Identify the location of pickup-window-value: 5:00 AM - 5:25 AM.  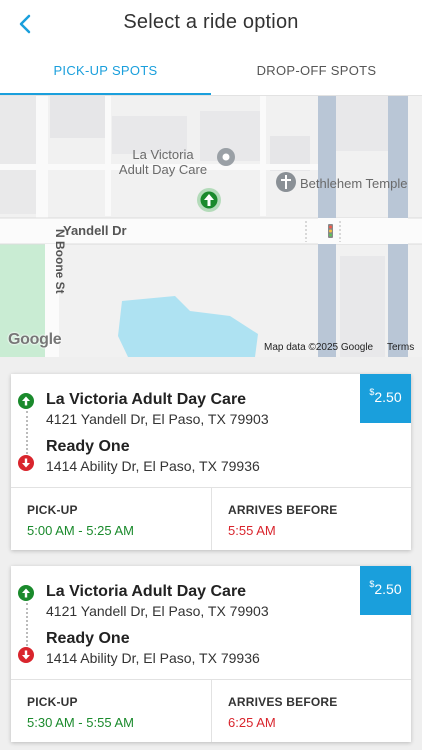
(80, 530).